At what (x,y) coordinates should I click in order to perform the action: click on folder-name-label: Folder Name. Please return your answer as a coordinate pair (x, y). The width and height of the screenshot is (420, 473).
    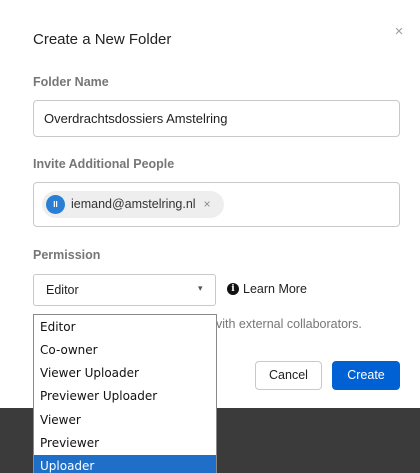
    Looking at the image, I should click on (71, 82).